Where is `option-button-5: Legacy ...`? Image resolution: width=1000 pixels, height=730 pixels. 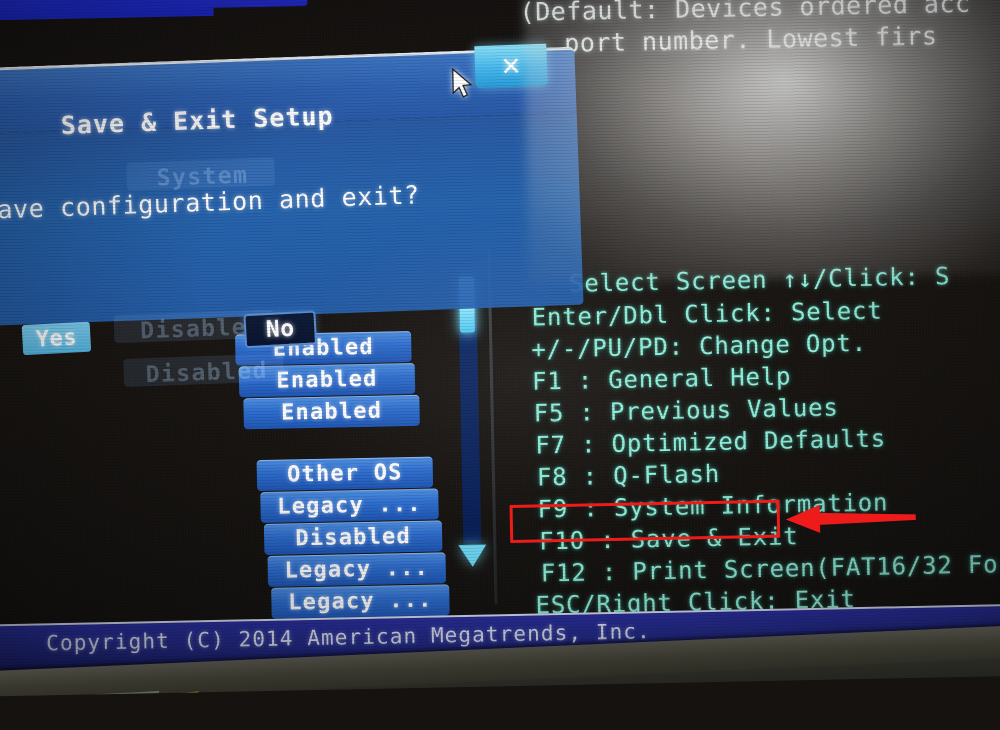 option-button-5: Legacy ... is located at coordinates (349, 506).